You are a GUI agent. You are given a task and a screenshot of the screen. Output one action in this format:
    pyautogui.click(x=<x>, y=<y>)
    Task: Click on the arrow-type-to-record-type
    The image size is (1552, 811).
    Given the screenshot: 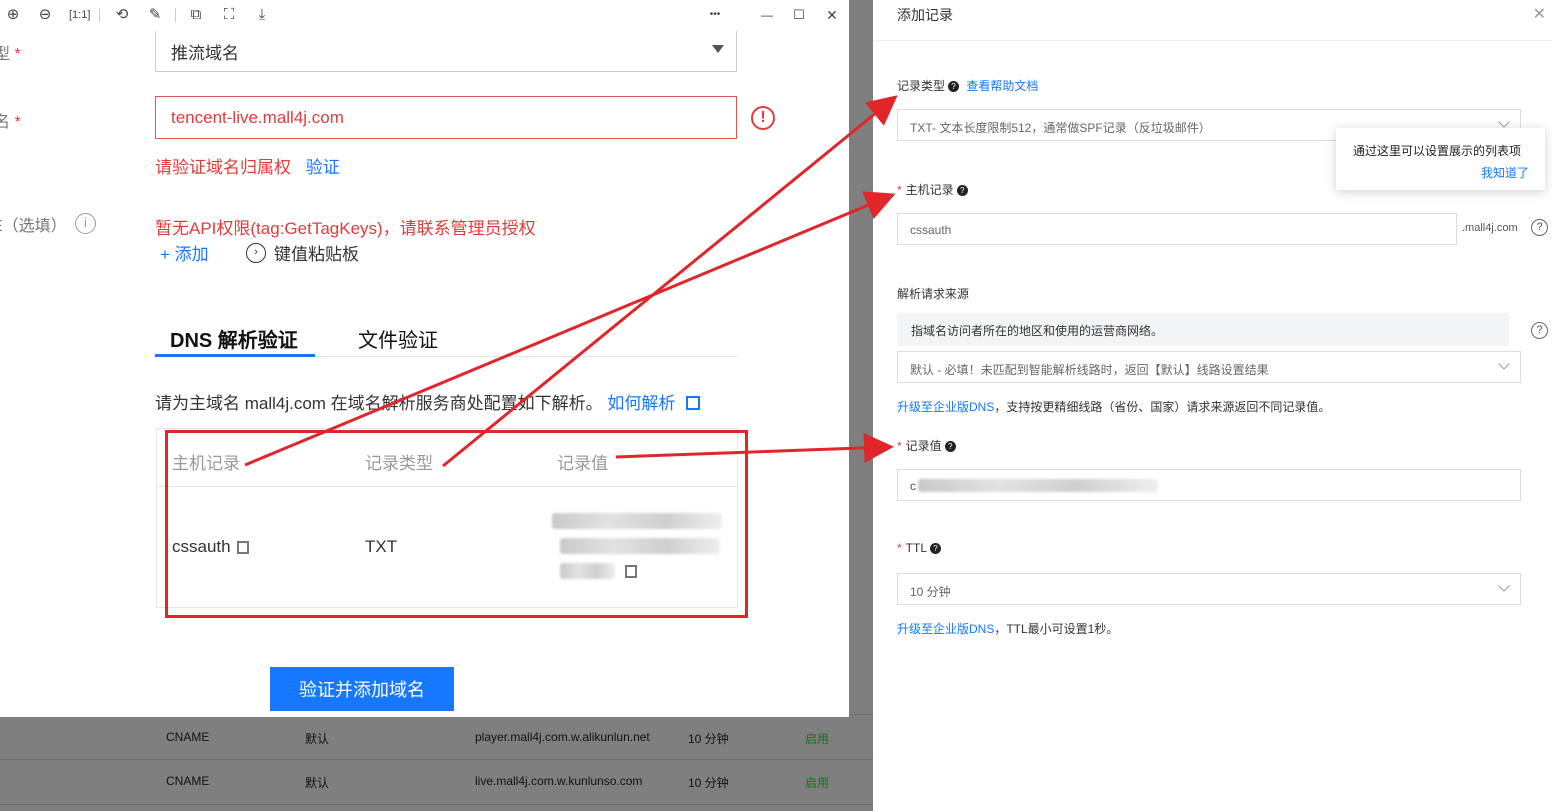 What is the action you would take?
    pyautogui.click(x=670, y=281)
    